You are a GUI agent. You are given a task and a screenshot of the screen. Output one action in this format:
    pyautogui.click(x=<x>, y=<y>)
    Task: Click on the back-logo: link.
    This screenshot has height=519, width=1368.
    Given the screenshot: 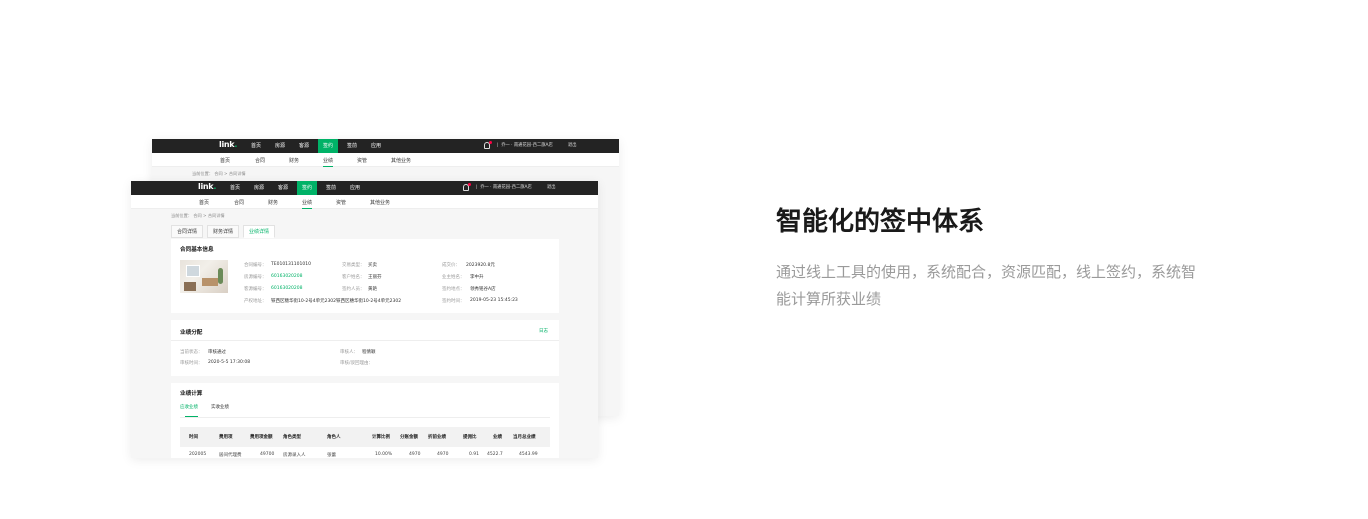 What is the action you would take?
    pyautogui.click(x=228, y=144)
    